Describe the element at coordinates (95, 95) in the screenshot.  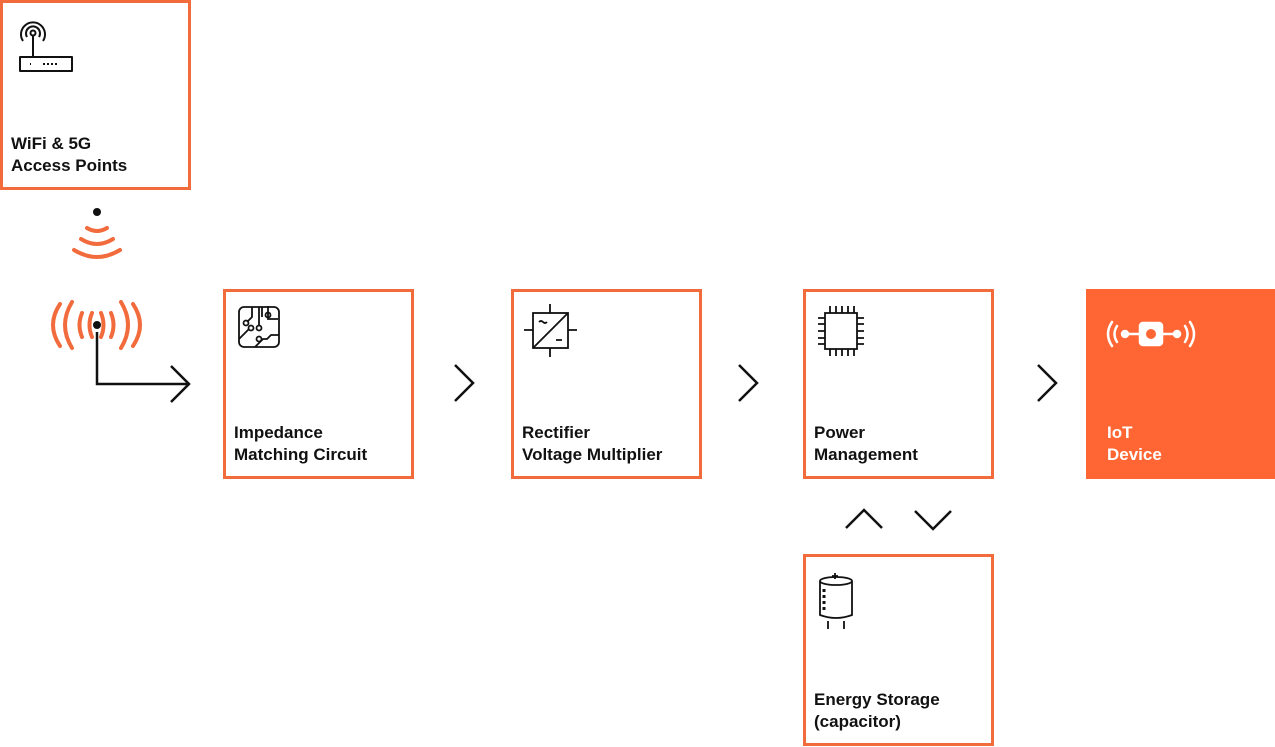
I see `node-access-points: WiFi & 5G Access Points` at that location.